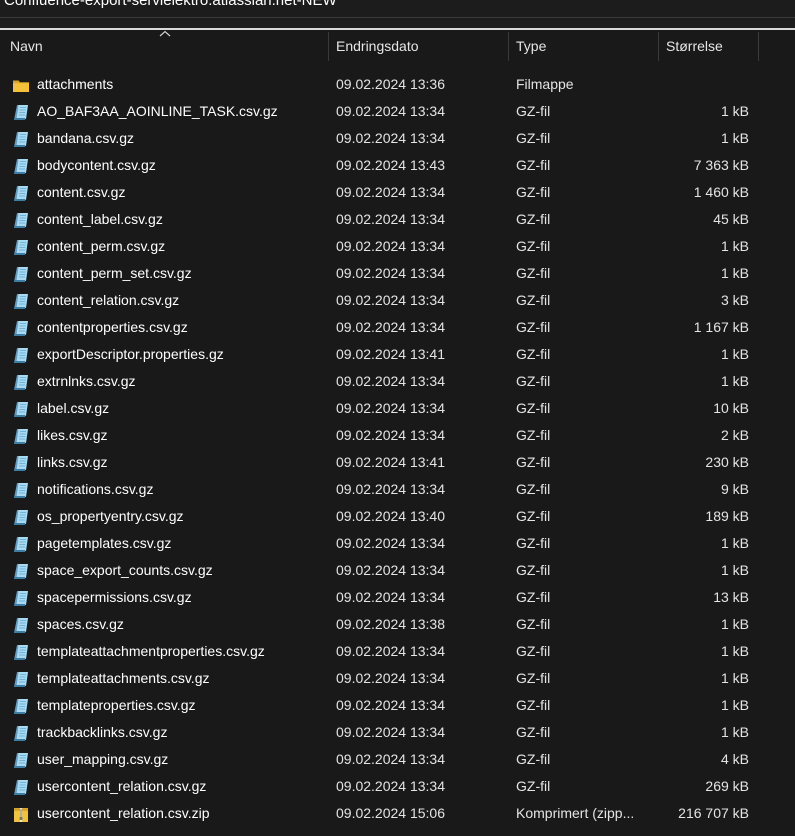  What do you see at coordinates (377, 46) in the screenshot?
I see `column-date-header: Endringsdato` at bounding box center [377, 46].